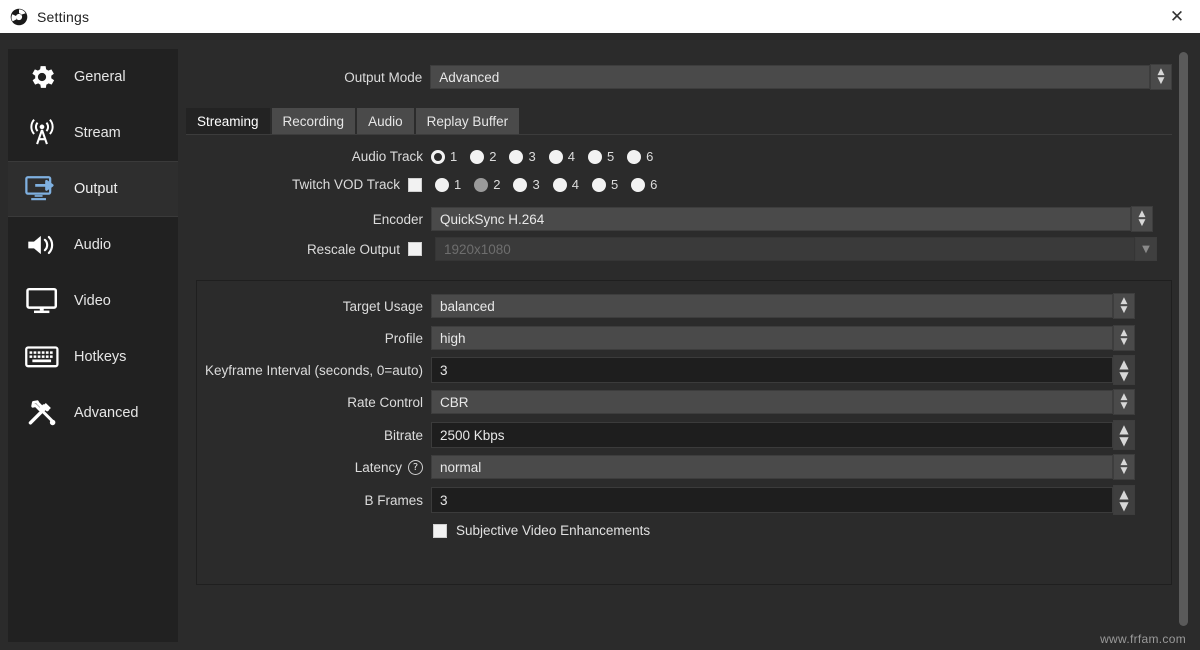 Image resolution: width=1200 pixels, height=650 pixels. What do you see at coordinates (772, 338) in the screenshot?
I see `profile-select: high` at bounding box center [772, 338].